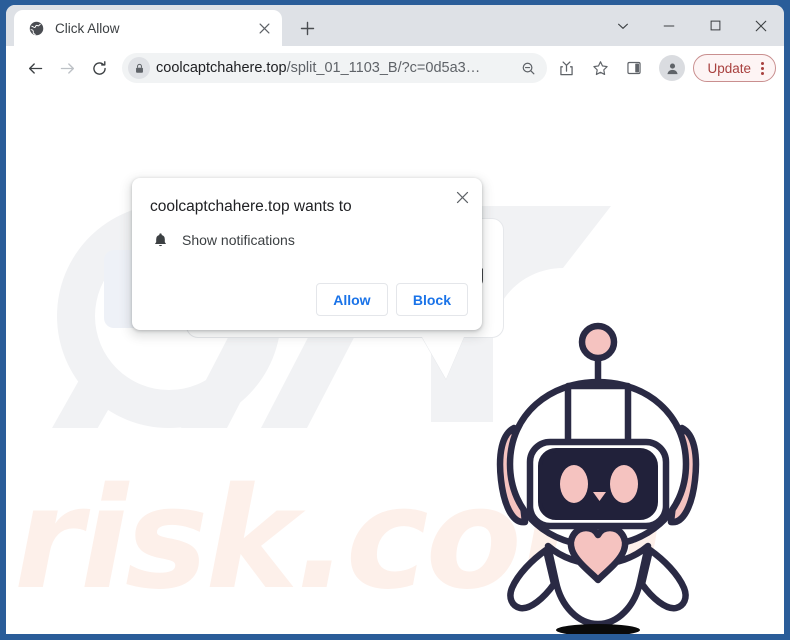 Image resolution: width=790 pixels, height=640 pixels. I want to click on minimize-icon, so click(669, 25).